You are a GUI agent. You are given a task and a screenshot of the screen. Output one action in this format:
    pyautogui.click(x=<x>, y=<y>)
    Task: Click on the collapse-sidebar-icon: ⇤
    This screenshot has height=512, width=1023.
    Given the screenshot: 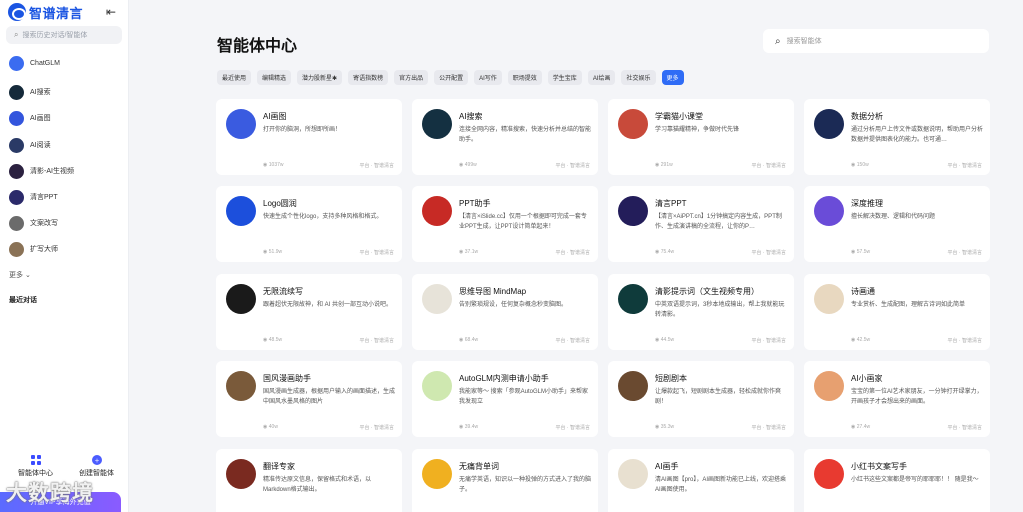 What is the action you would take?
    pyautogui.click(x=111, y=12)
    